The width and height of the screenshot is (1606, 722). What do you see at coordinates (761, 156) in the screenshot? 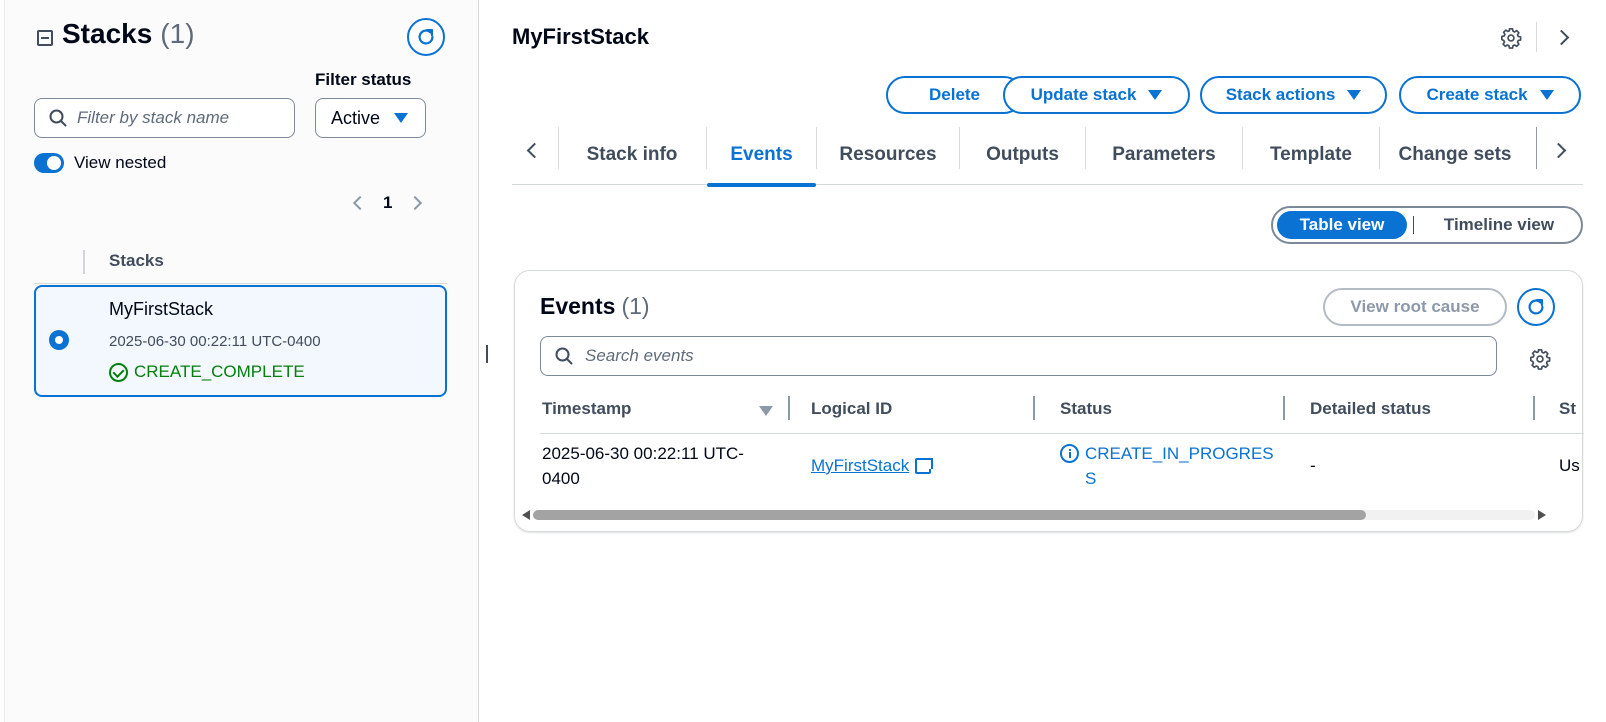
I see `tab-events: Events` at bounding box center [761, 156].